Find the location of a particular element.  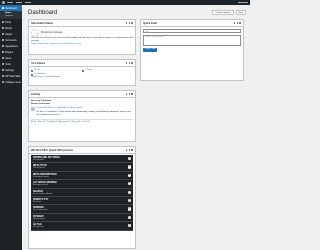

dashboard-submenu: Home Updates is located at coordinates (11, 15).